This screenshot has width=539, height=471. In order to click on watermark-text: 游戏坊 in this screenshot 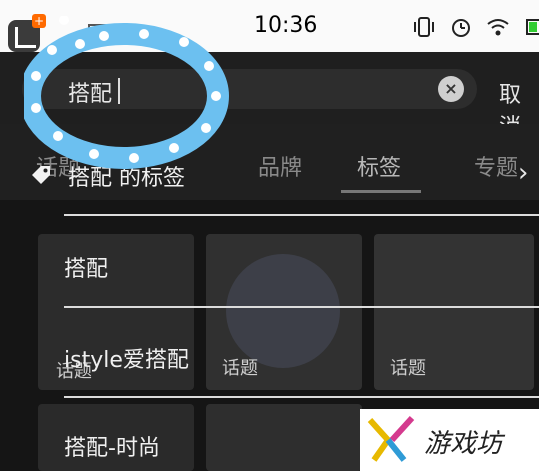, I will do `click(463, 444)`.